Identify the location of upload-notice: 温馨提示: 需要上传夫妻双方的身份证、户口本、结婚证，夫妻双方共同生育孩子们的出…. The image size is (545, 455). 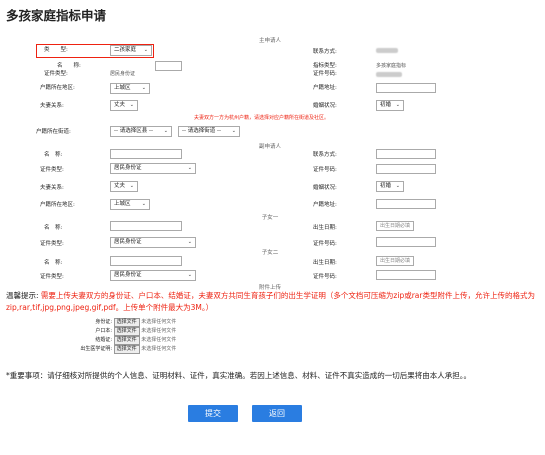
(273, 302).